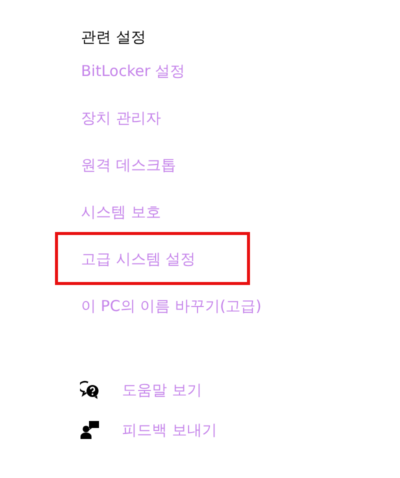 Image resolution: width=400 pixels, height=478 pixels. What do you see at coordinates (133, 70) in the screenshot?
I see `settings-link: BitLocker 설정` at bounding box center [133, 70].